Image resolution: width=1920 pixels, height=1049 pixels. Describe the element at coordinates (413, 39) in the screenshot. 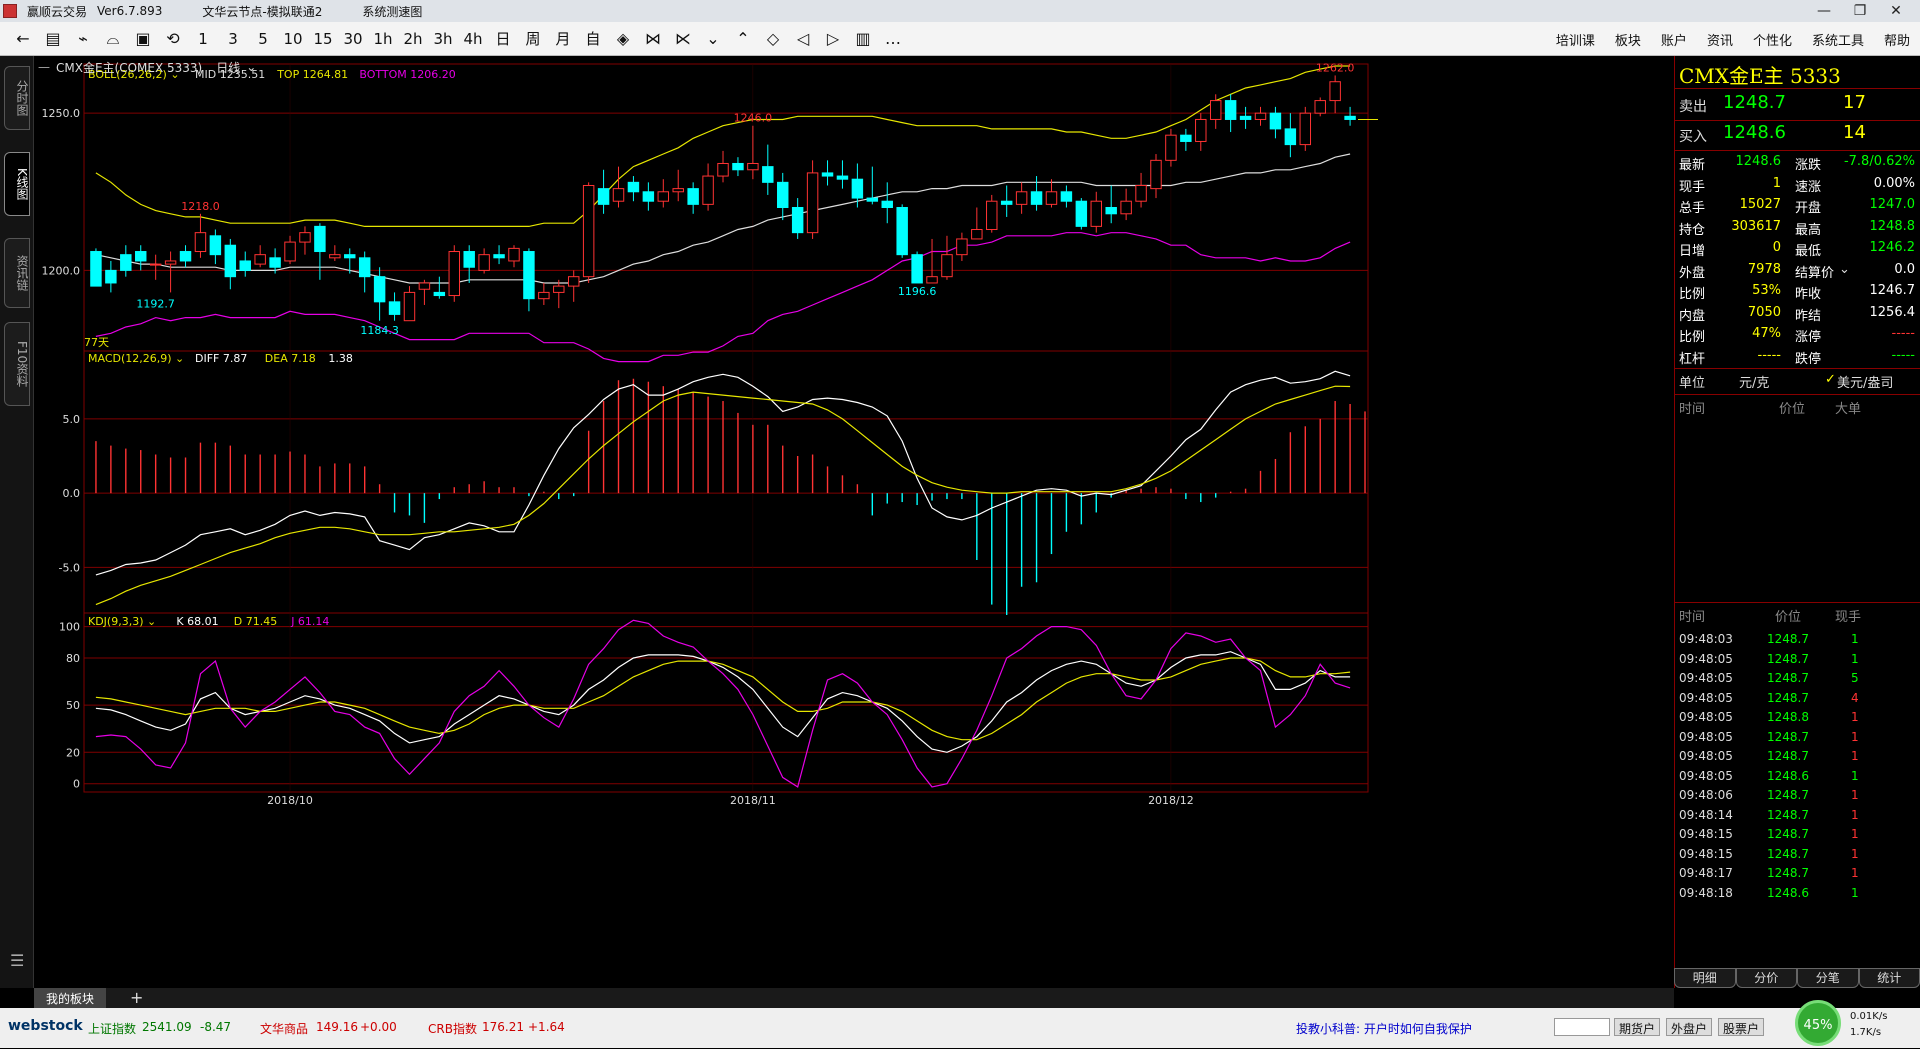

I see `toolbar-button-13: 2h` at that location.